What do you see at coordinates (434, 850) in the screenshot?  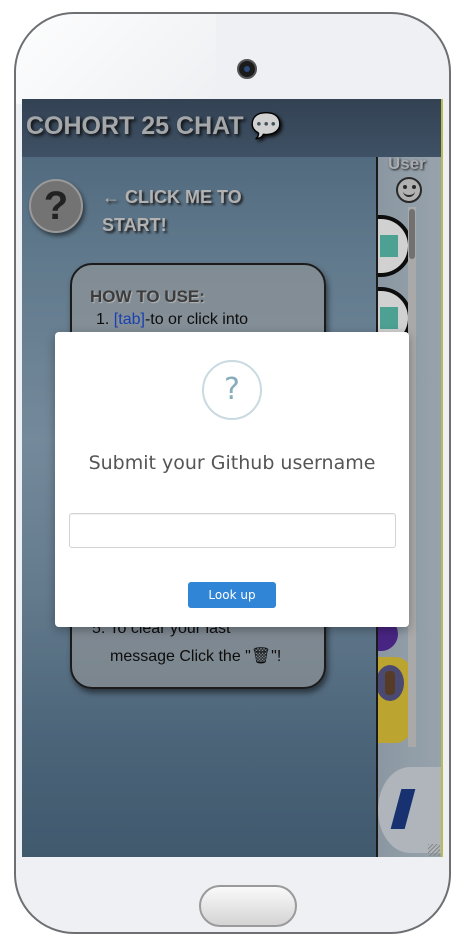 I see `resize-grip` at bounding box center [434, 850].